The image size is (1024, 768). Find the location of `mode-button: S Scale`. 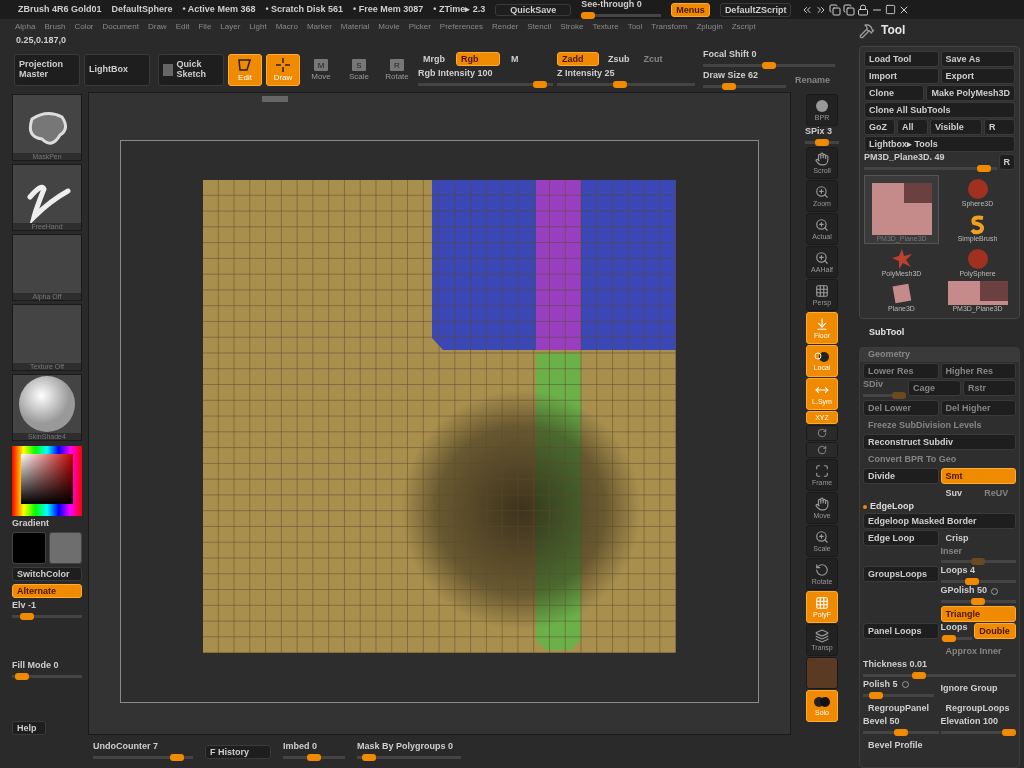

mode-button: S Scale is located at coordinates (359, 70).